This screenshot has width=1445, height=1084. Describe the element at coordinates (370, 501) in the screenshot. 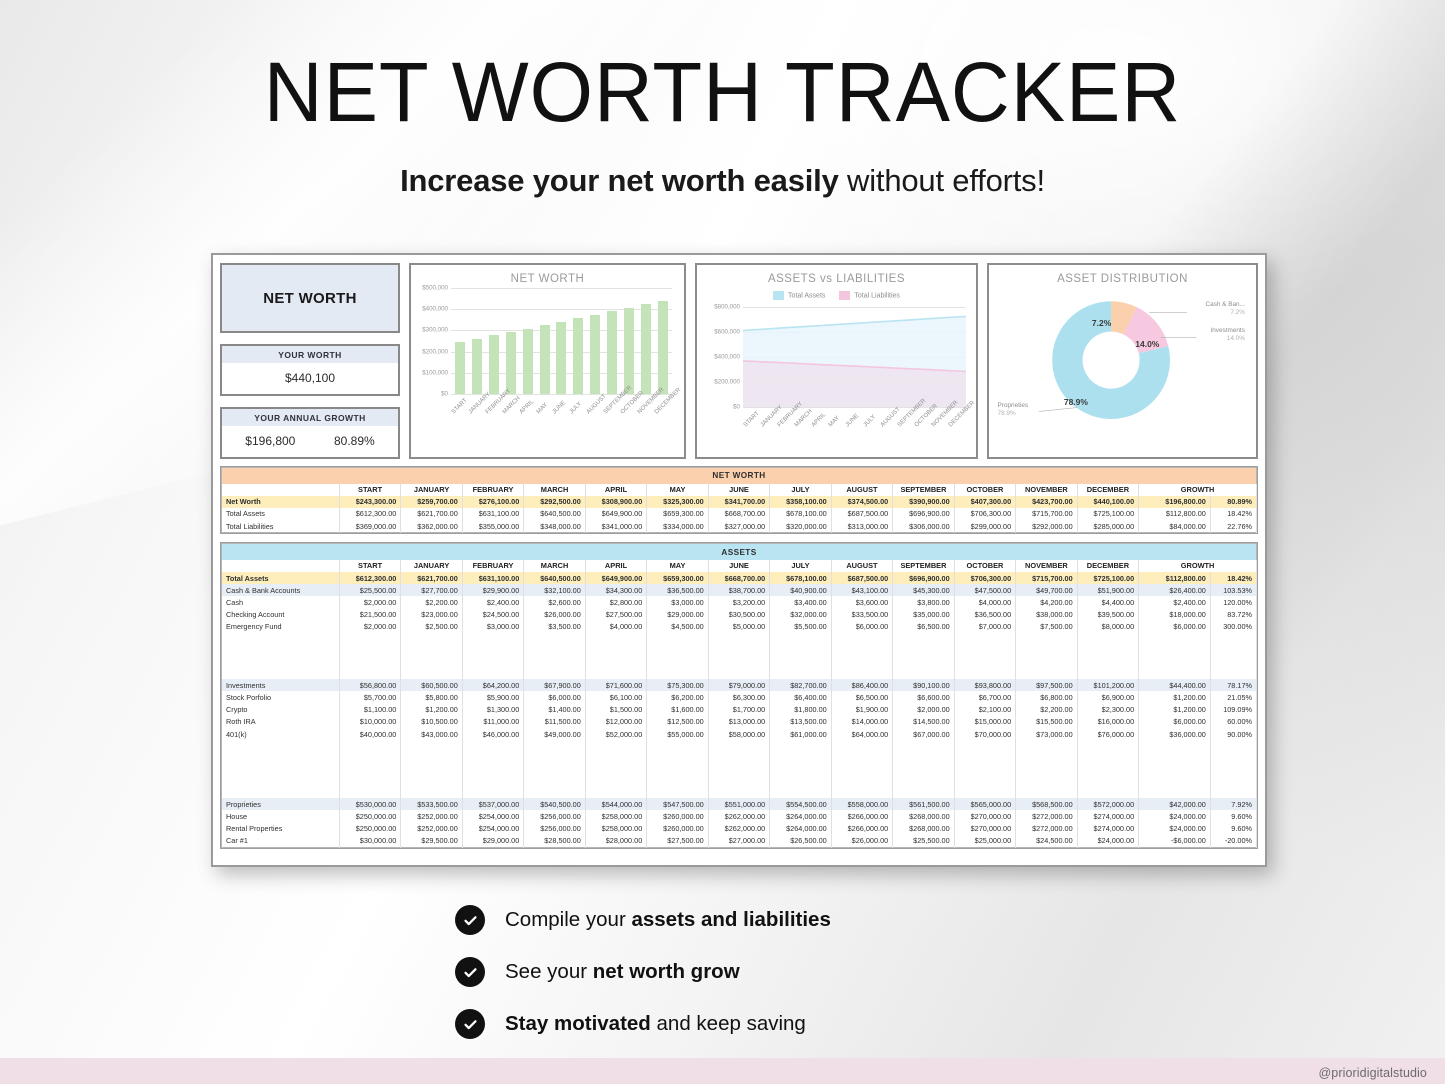

I see `table-cell: $243,300.00` at that location.